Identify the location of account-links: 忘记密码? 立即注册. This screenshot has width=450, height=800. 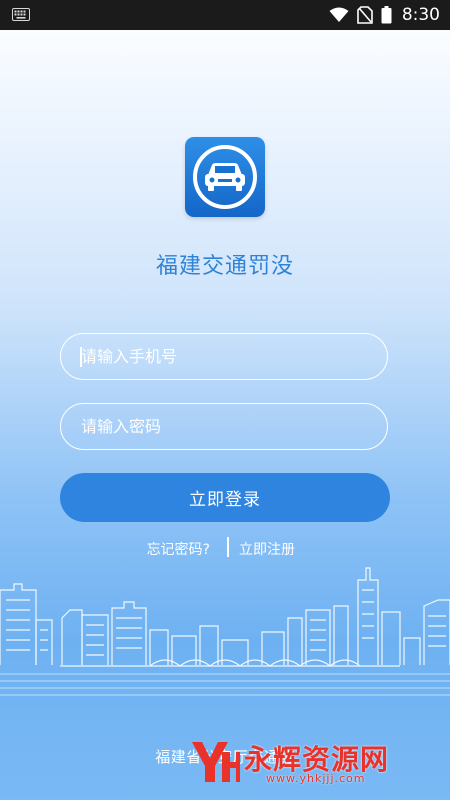
(225, 548).